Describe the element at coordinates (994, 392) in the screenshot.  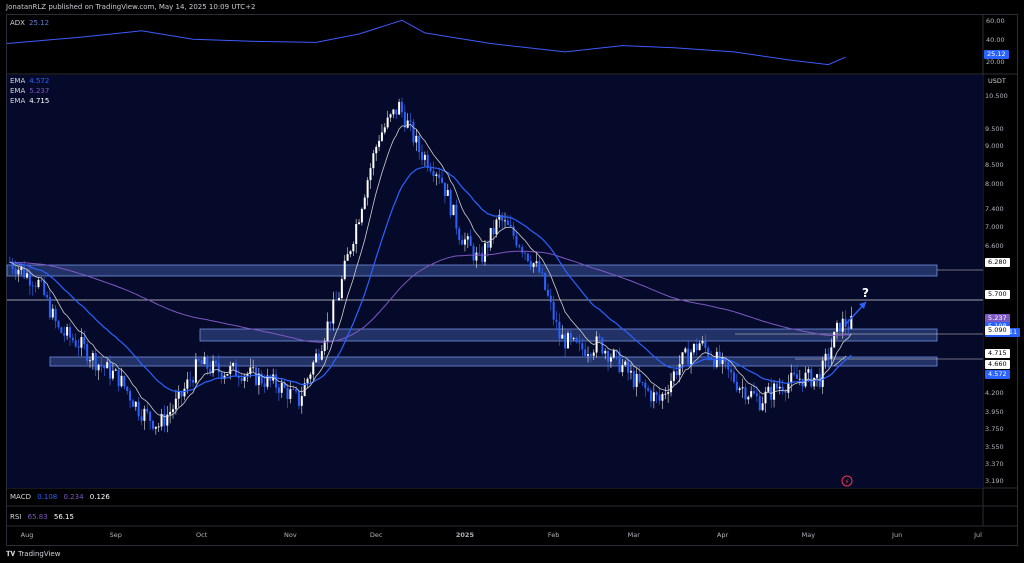
I see `price-axis-tick: 4.200` at that location.